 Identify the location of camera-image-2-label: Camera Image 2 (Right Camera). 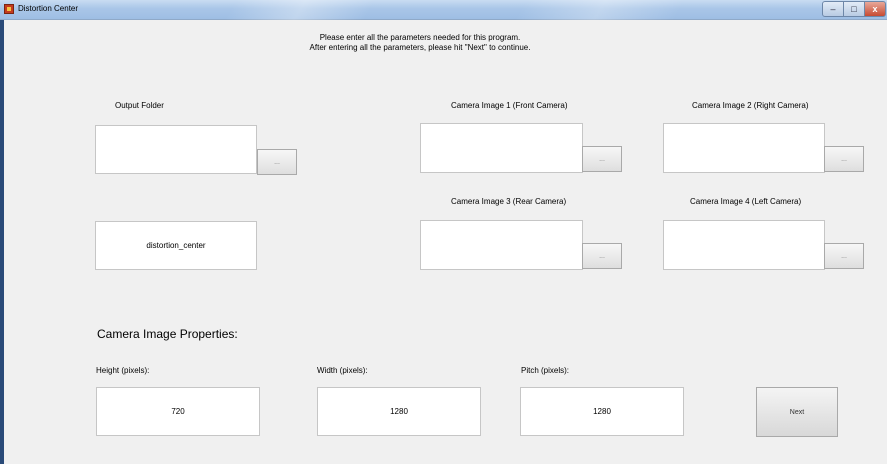
(750, 105).